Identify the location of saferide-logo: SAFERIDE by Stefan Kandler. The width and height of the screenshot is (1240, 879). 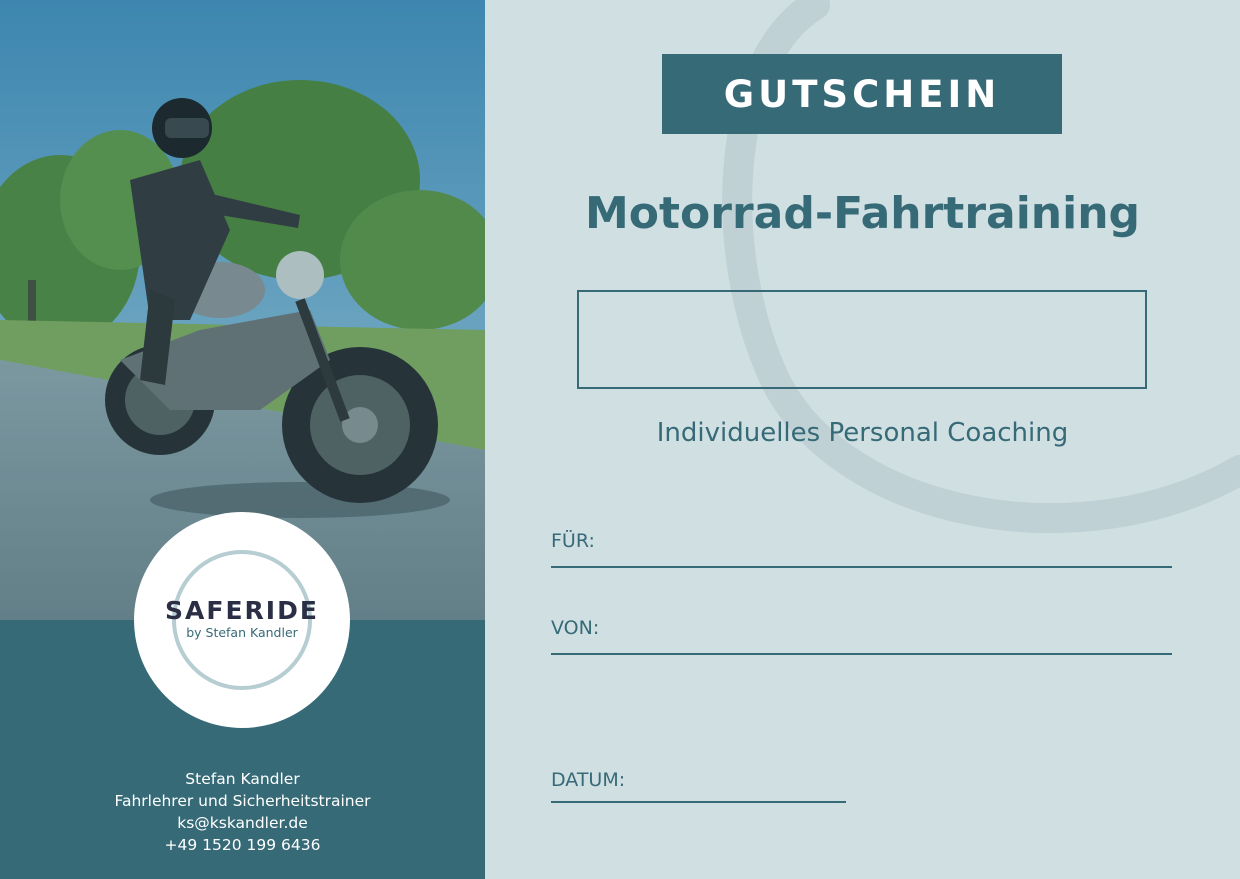
(242, 620).